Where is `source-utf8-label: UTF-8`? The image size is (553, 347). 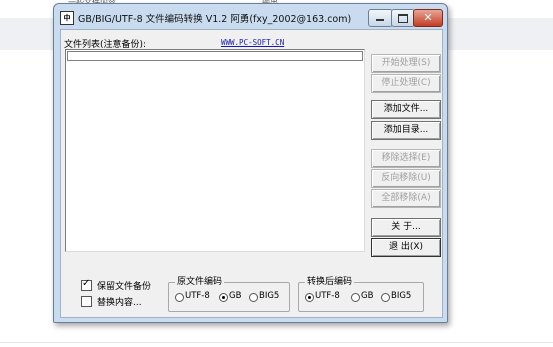
source-utf8-label: UTF-8 is located at coordinates (197, 296).